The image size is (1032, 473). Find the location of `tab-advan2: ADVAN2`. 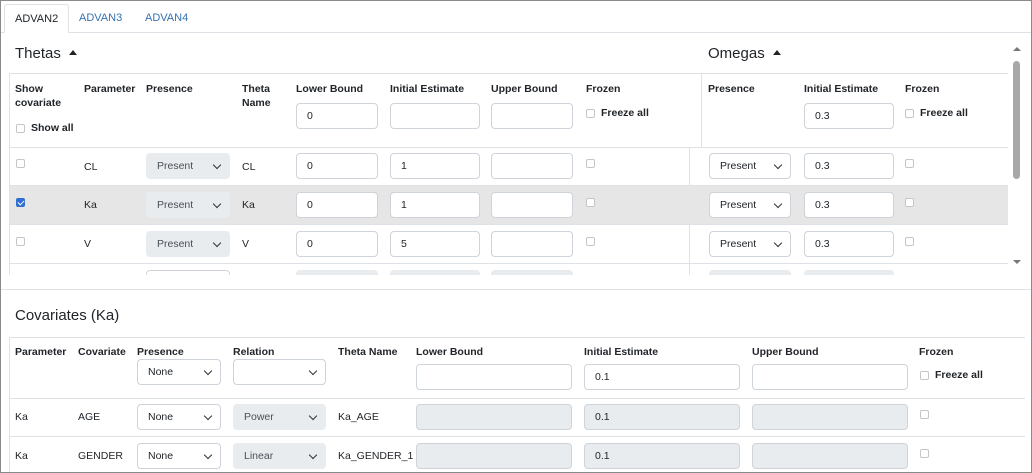

tab-advan2: ADVAN2 is located at coordinates (37, 18).